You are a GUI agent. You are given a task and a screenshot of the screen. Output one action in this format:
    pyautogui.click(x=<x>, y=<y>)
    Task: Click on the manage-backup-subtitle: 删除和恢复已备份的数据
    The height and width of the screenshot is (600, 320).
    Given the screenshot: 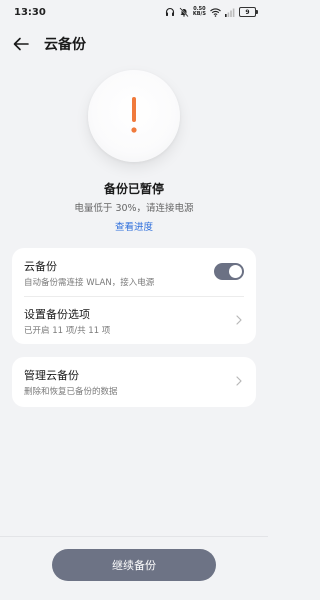 What is the action you would take?
    pyautogui.click(x=71, y=392)
    